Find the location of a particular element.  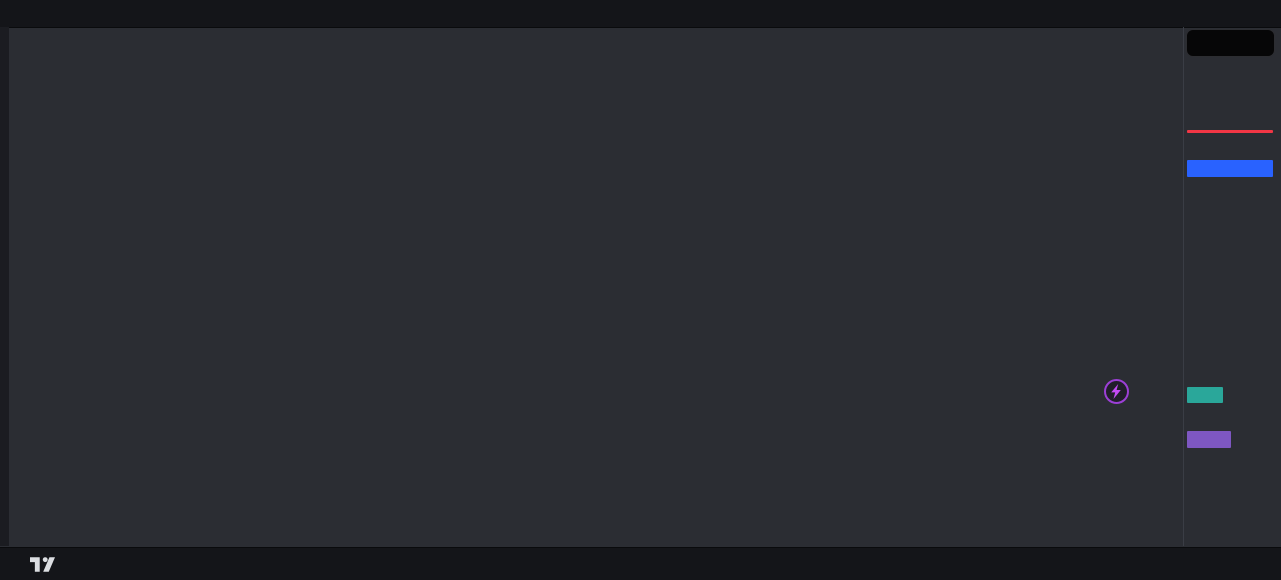

tradingview-logo-icon is located at coordinates (42, 564).